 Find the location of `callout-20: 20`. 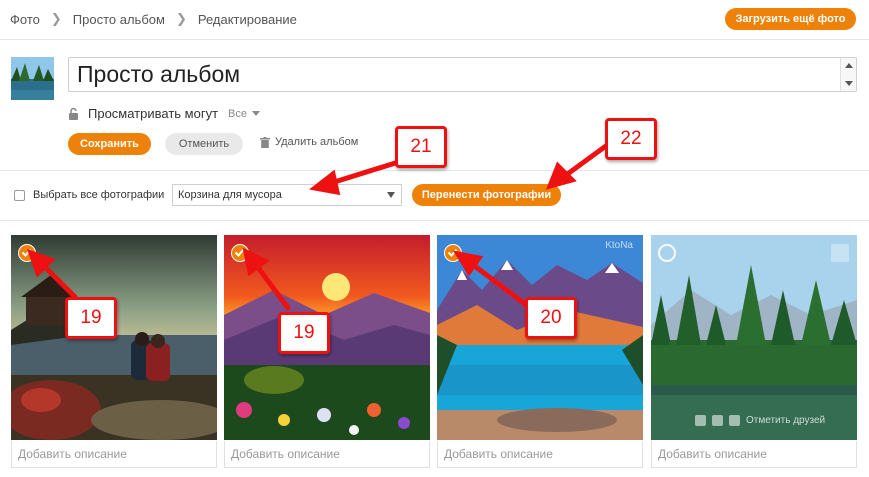

callout-20: 20 is located at coordinates (551, 318).